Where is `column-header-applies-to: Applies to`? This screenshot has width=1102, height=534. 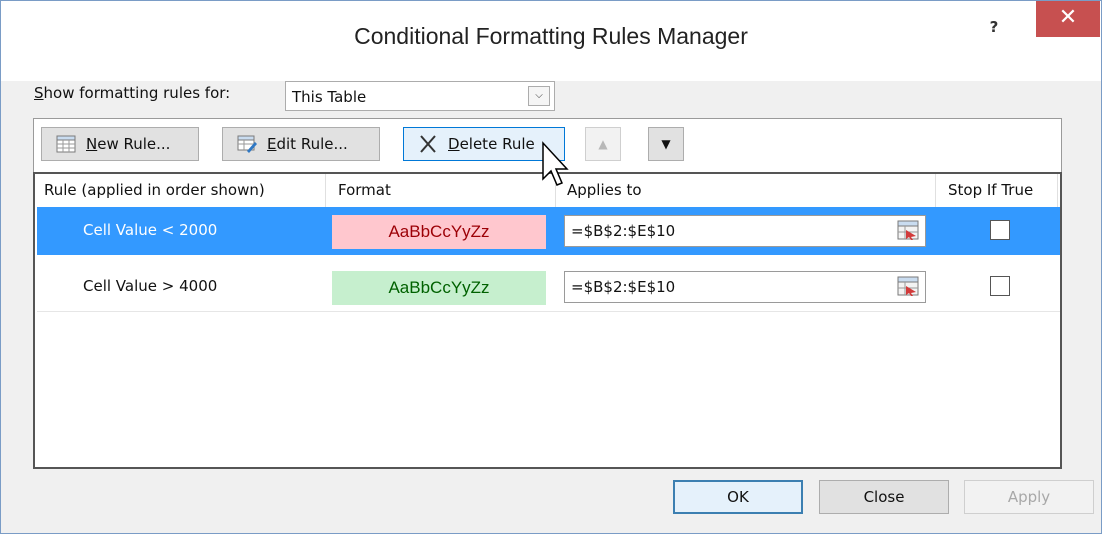
column-header-applies-to: Applies to is located at coordinates (604, 190).